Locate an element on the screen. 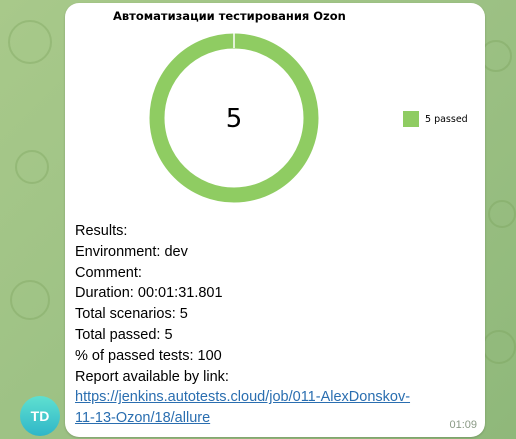  percent-passed-value: 100 is located at coordinates (209, 355).